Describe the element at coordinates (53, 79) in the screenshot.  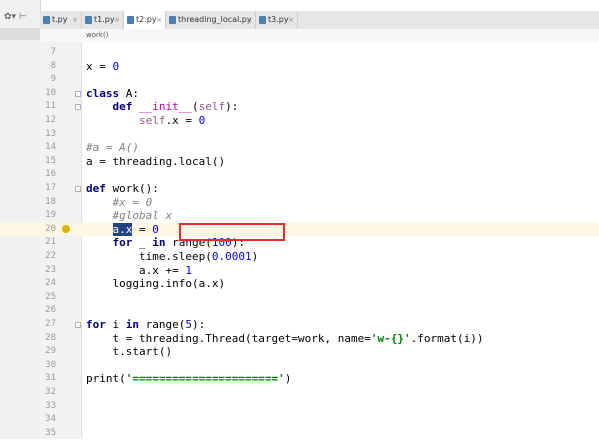
I see `line-number: 9` at that location.